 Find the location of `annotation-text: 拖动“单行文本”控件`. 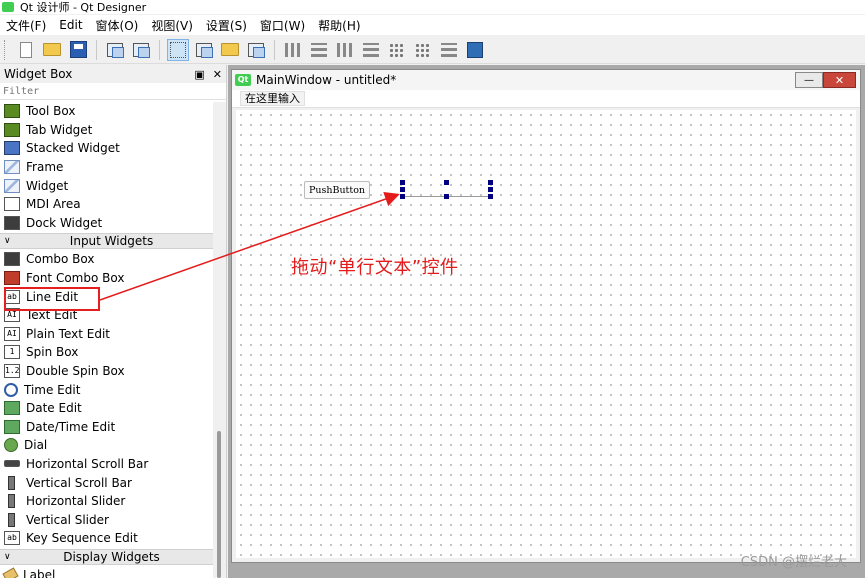

annotation-text: 拖动“单行文本”控件 is located at coordinates (375, 267).